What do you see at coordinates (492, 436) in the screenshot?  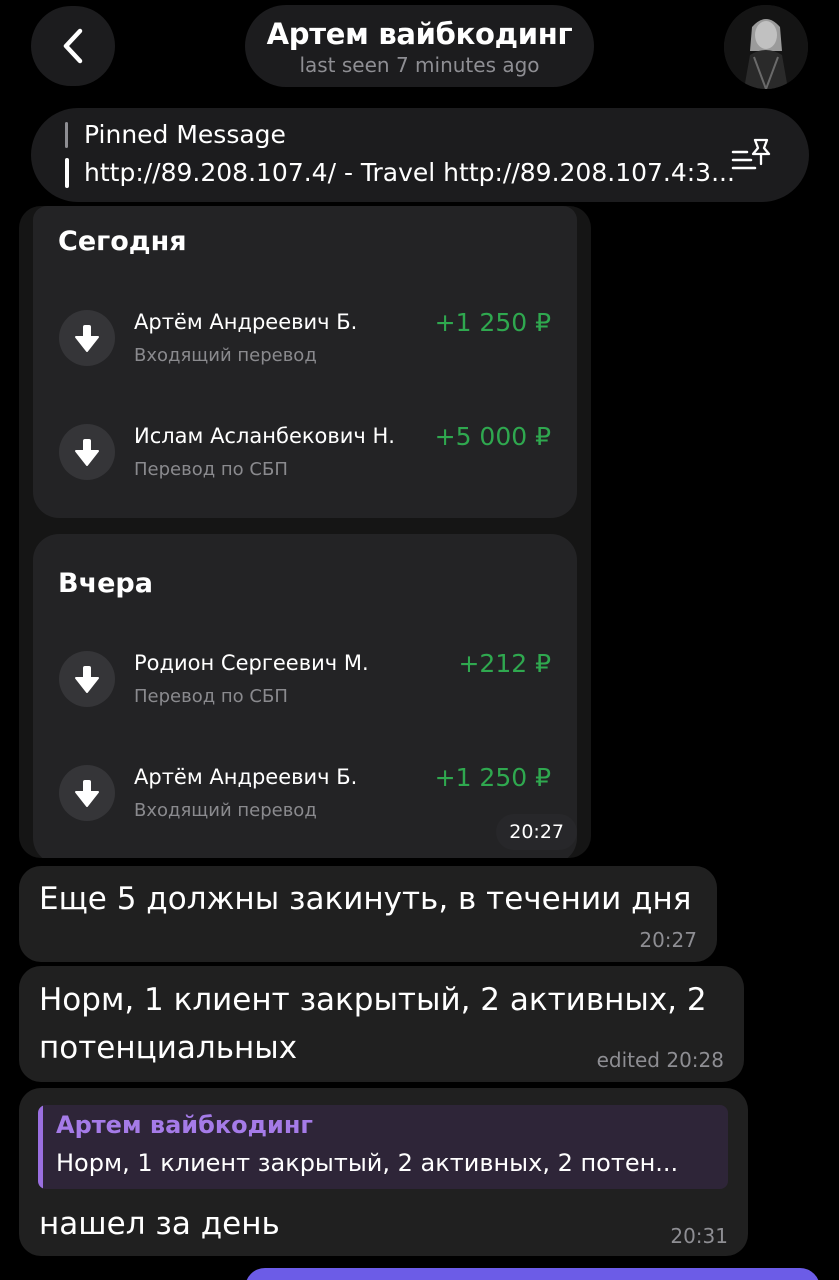 I see `transfer-amount: +5 000 ₽` at bounding box center [492, 436].